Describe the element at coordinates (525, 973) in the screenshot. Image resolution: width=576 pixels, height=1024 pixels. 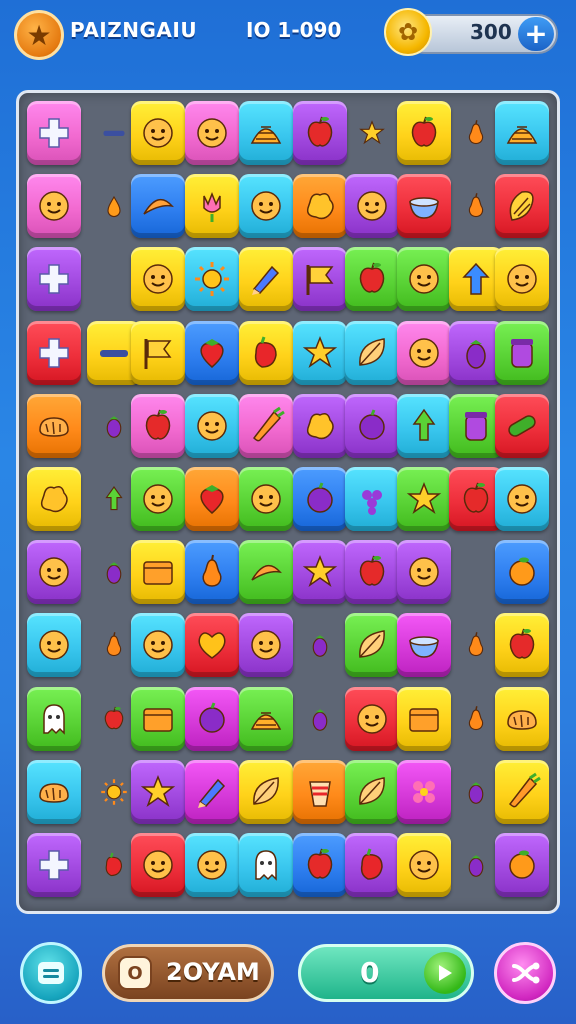
I see `shuffle-button` at that location.